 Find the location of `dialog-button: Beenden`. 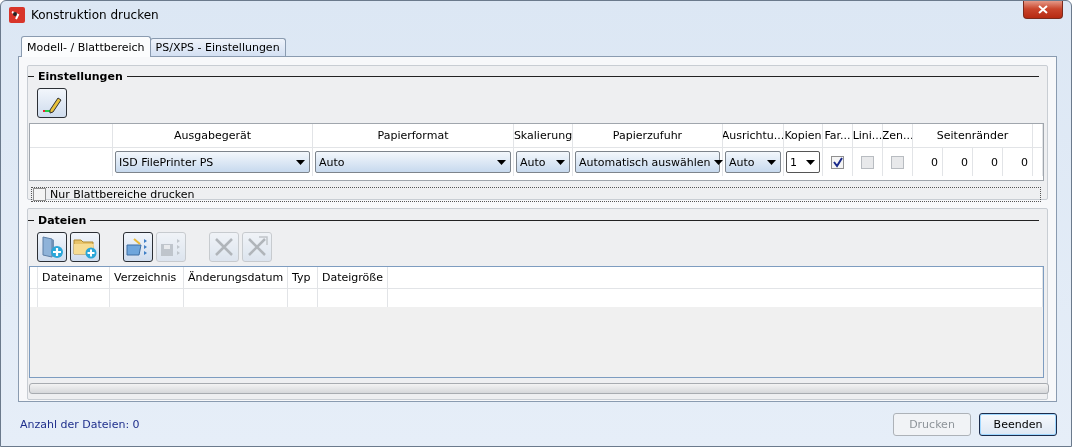

dialog-button: Beenden is located at coordinates (1018, 424).